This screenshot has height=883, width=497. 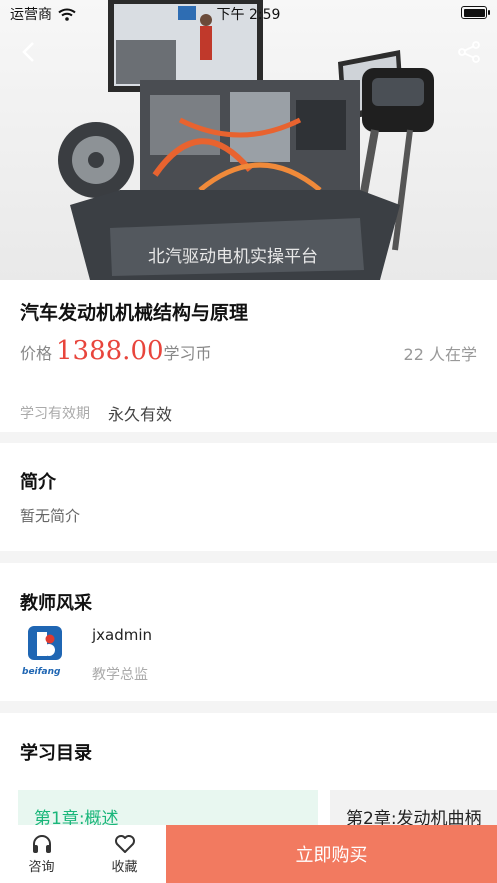 I want to click on platform-sign-text: 北汽驱动电机实操平台, so click(x=233, y=257).